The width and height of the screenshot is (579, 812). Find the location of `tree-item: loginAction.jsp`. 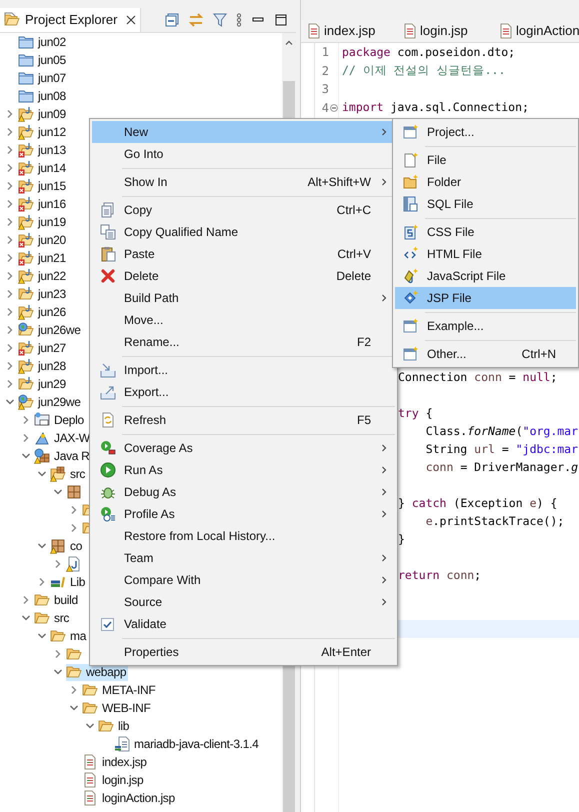

tree-item: loginAction.jsp is located at coordinates (129, 798).